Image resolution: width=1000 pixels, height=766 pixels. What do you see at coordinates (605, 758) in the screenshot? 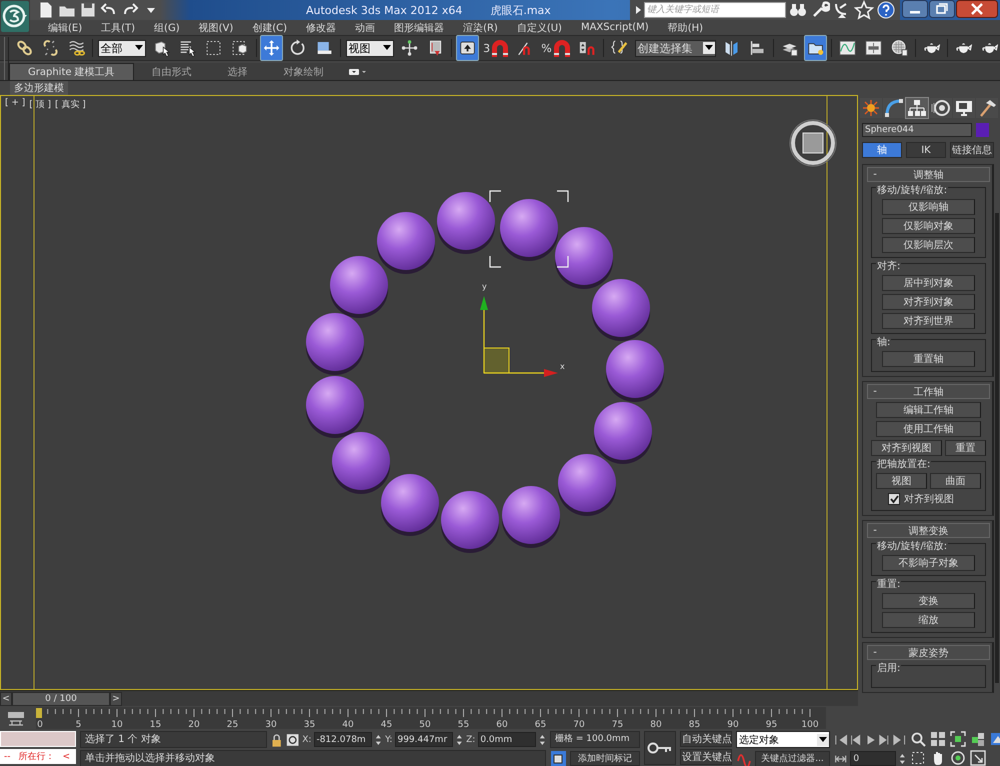
I see `add-time-tag-button: 添加时间标记` at bounding box center [605, 758].